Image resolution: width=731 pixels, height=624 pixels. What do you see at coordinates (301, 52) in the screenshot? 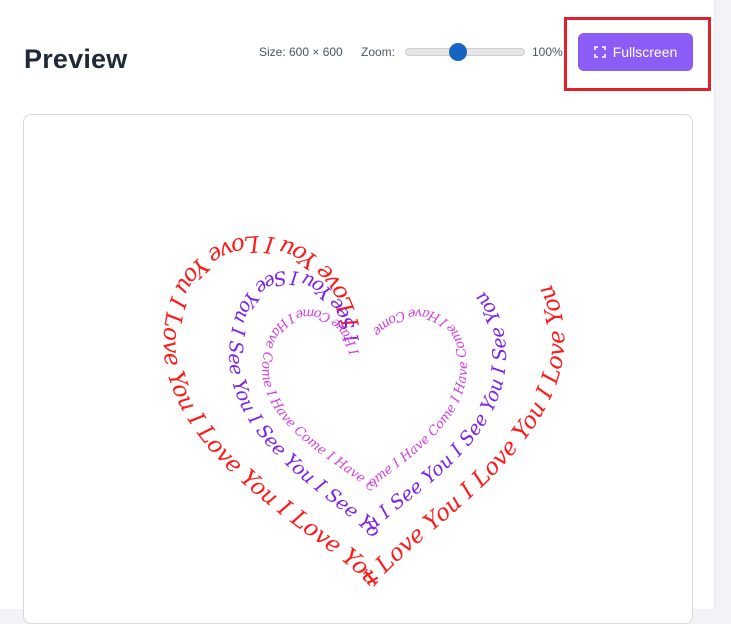
I see `canvas-size-label: Size: 600 × 600` at bounding box center [301, 52].